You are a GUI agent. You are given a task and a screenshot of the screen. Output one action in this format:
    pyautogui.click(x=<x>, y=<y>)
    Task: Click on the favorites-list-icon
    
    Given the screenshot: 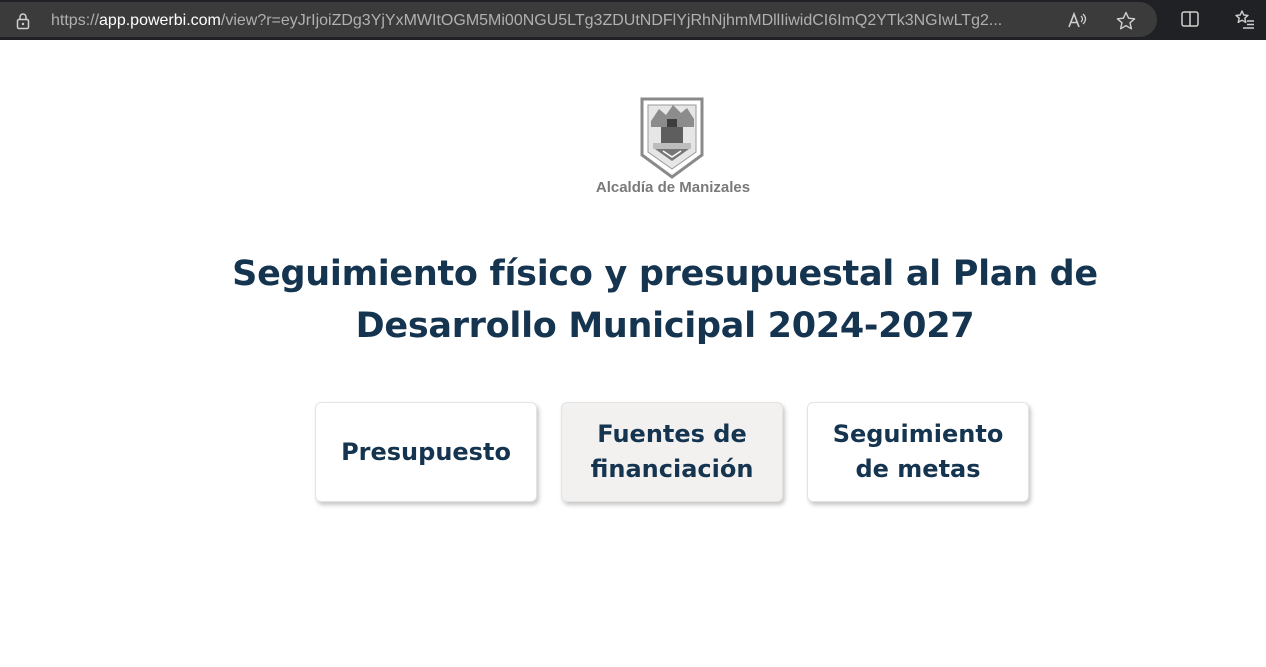 What is the action you would take?
    pyautogui.click(x=1245, y=19)
    